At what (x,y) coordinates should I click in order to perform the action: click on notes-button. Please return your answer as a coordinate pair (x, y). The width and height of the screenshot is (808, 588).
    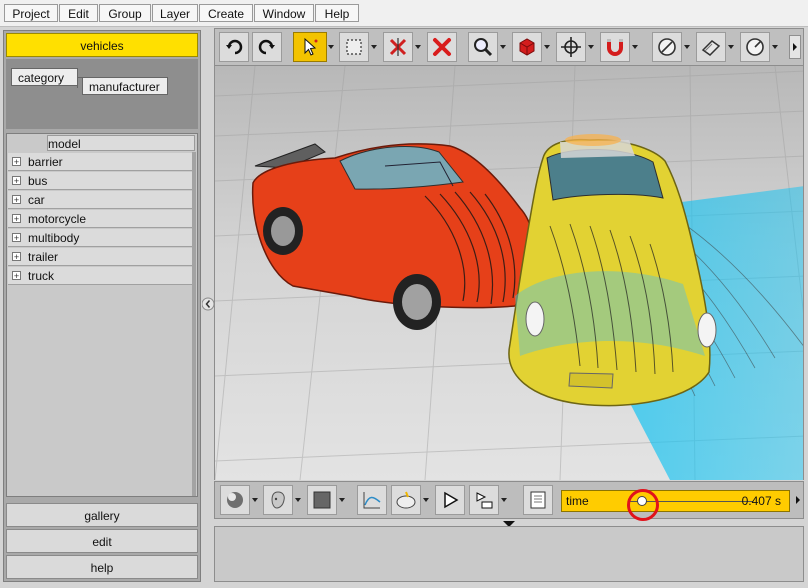
    Looking at the image, I should click on (538, 500).